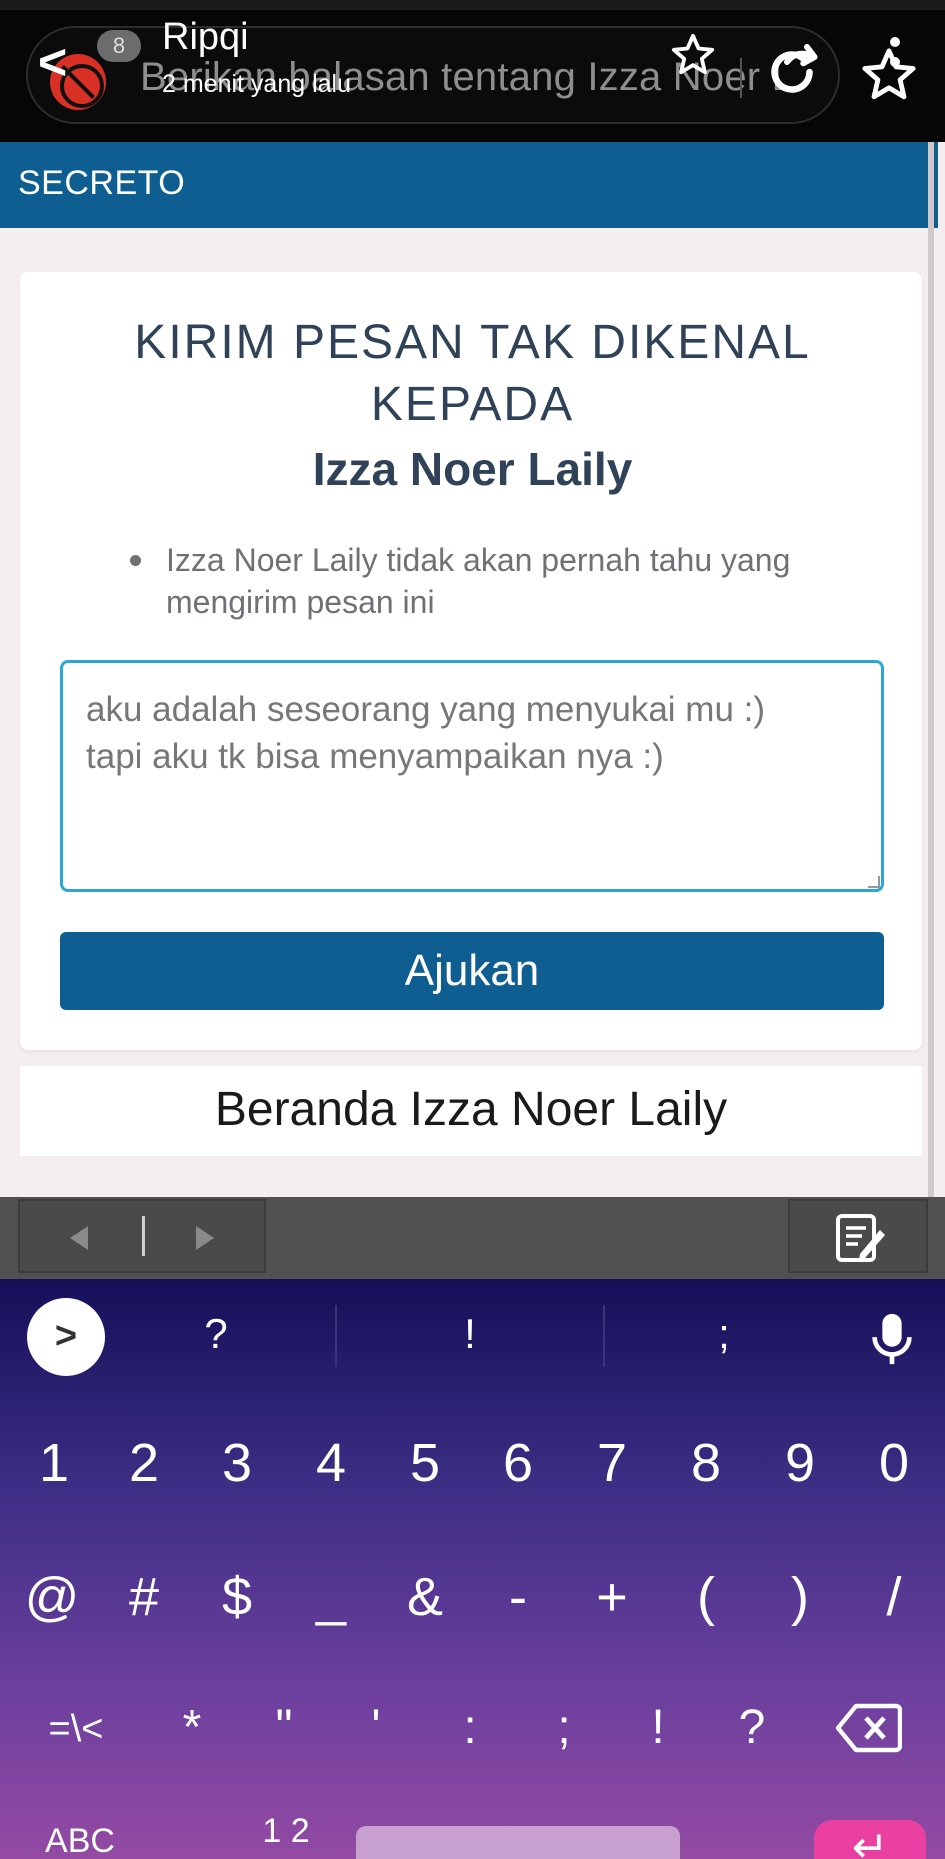 The height and width of the screenshot is (1859, 945). Describe the element at coordinates (472, 469) in the screenshot. I see `recipient-name: Izza Noer Laily` at that location.